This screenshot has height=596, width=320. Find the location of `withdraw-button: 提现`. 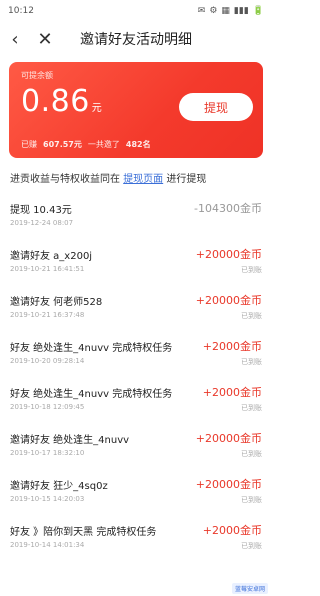

withdraw-button: 提现 is located at coordinates (216, 107).